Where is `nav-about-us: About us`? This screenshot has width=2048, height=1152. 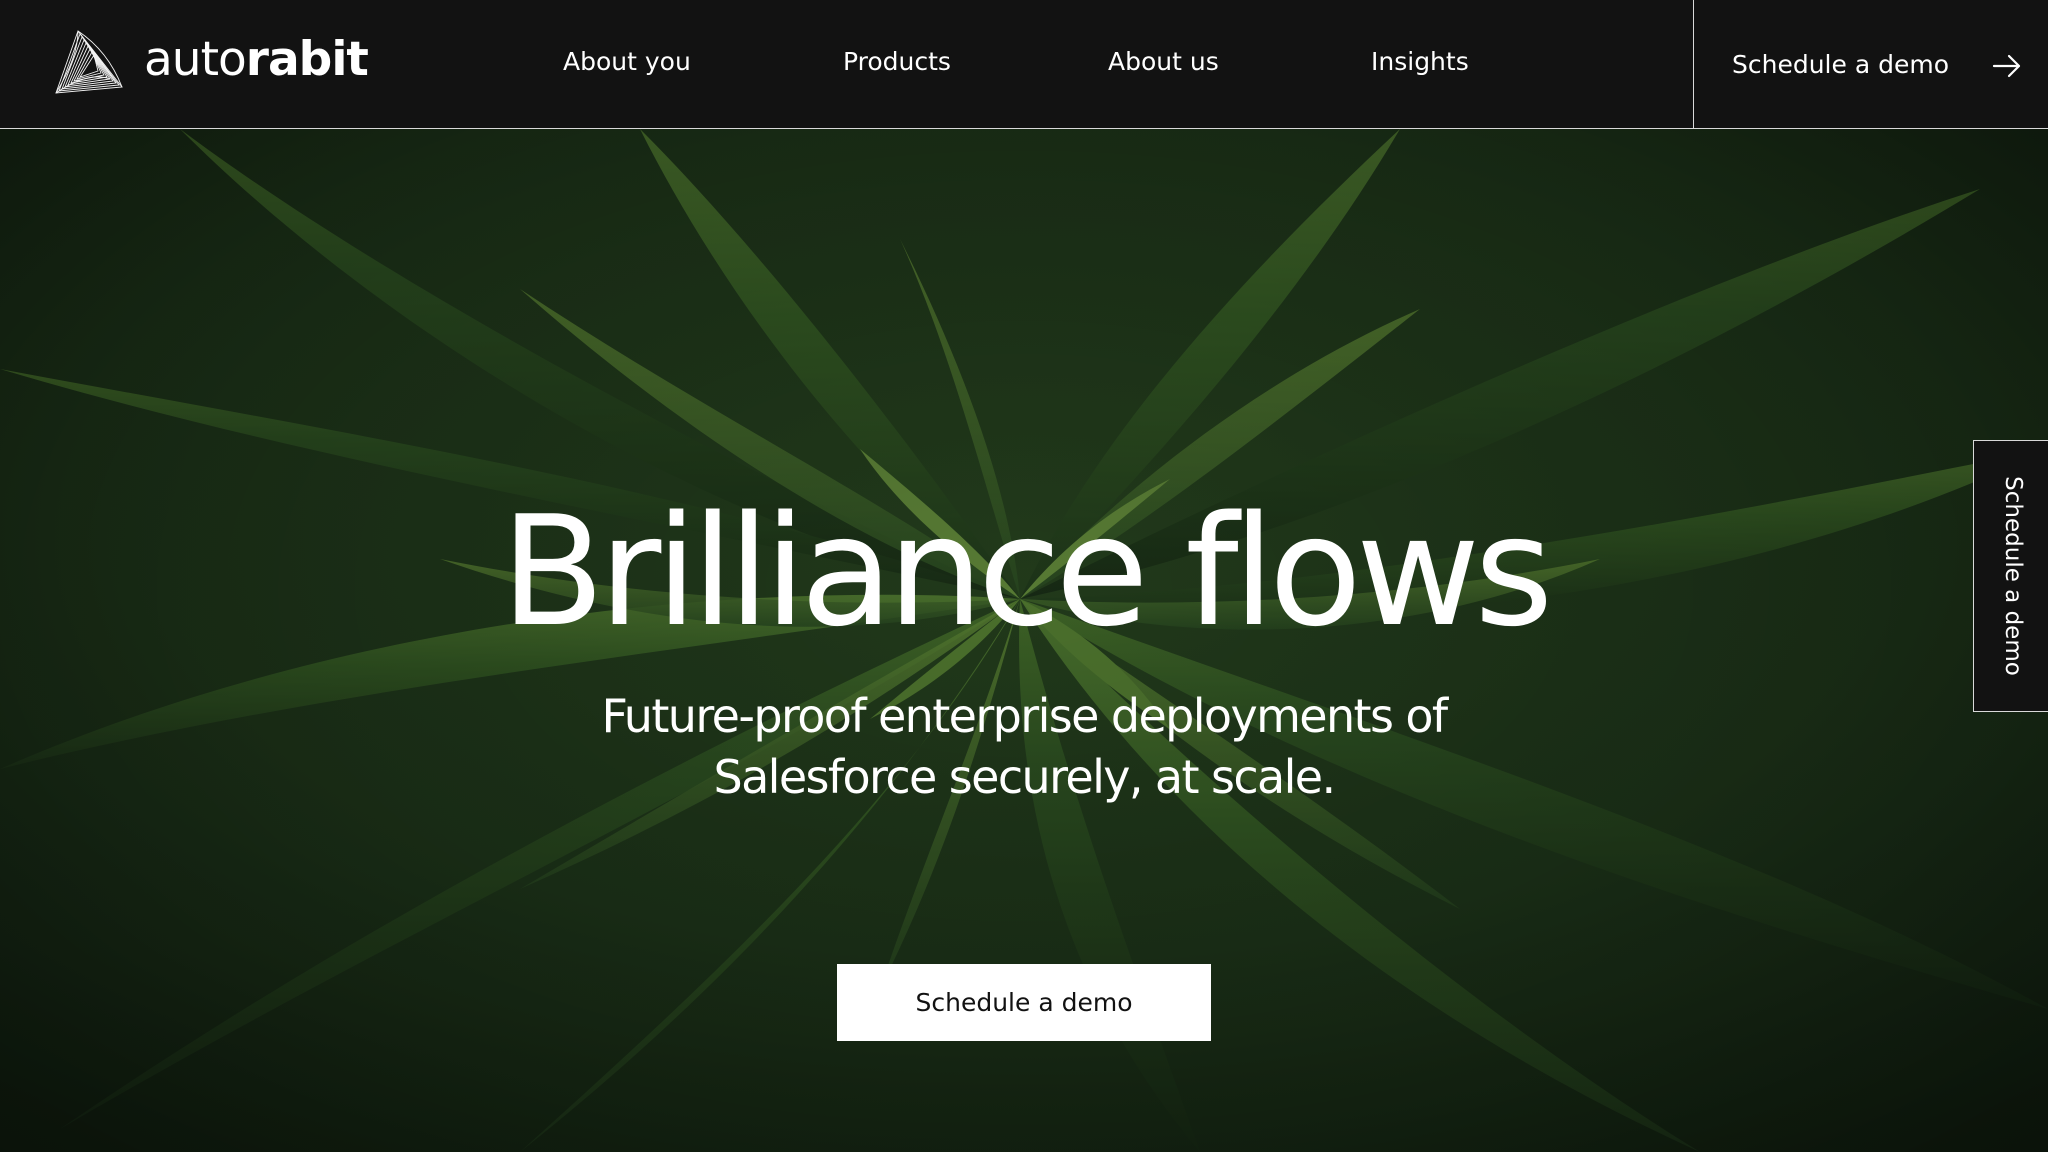 nav-about-us: About us is located at coordinates (1163, 64).